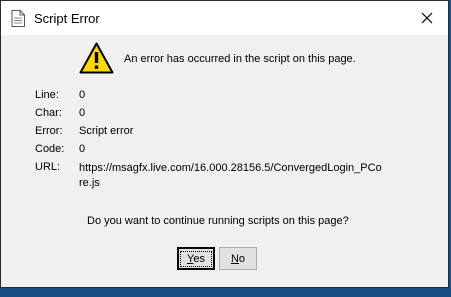 This screenshot has width=451, height=297. I want to click on warning-icon, so click(96, 58).